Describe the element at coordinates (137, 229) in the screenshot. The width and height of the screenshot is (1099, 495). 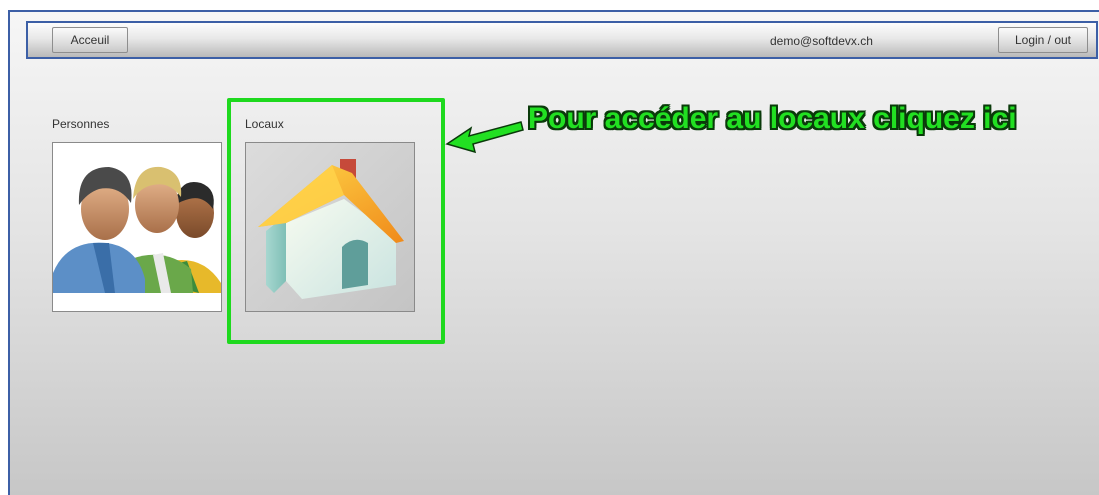
I see `people-icon` at that location.